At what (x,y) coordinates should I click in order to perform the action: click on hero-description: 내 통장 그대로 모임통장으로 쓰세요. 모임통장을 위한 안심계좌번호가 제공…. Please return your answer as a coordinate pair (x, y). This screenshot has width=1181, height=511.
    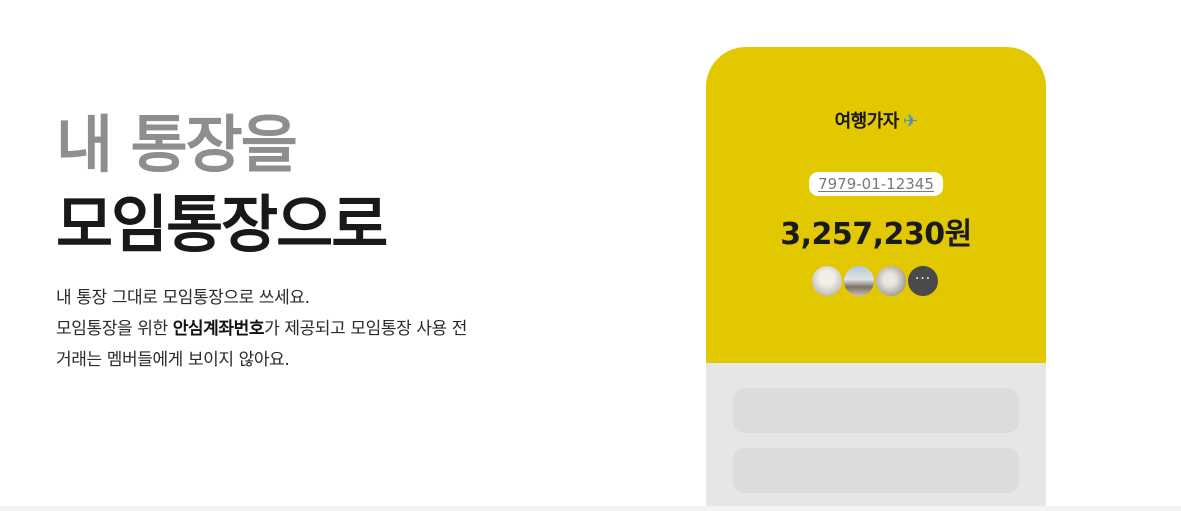
    Looking at the image, I should click on (261, 329).